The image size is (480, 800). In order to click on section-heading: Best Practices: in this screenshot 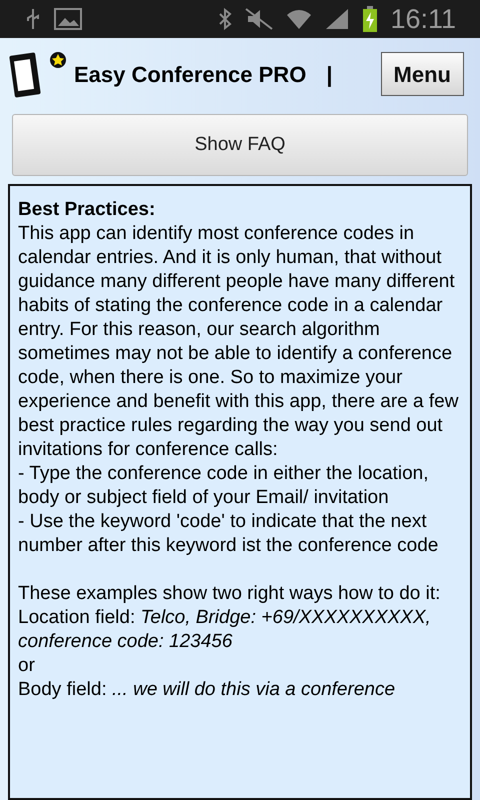, I will do `click(87, 210)`.